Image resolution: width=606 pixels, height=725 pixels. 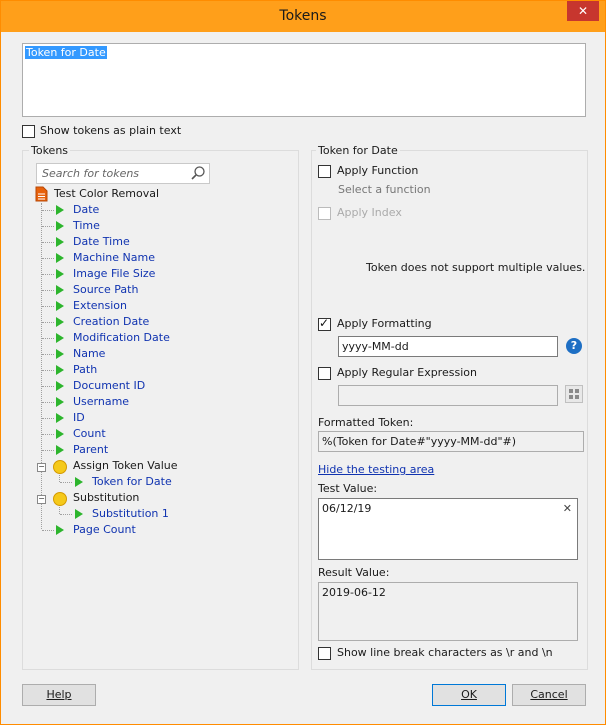 I want to click on token-search-placeholder: Search for tokens, so click(x=91, y=173).